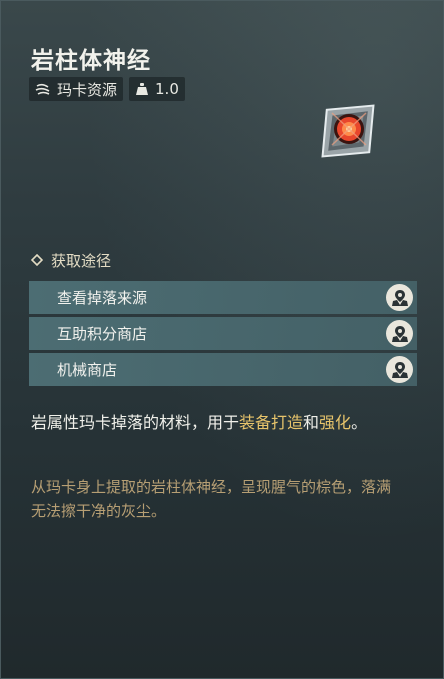  Describe the element at coordinates (311, 422) in the screenshot. I see `description-text: 和` at that location.